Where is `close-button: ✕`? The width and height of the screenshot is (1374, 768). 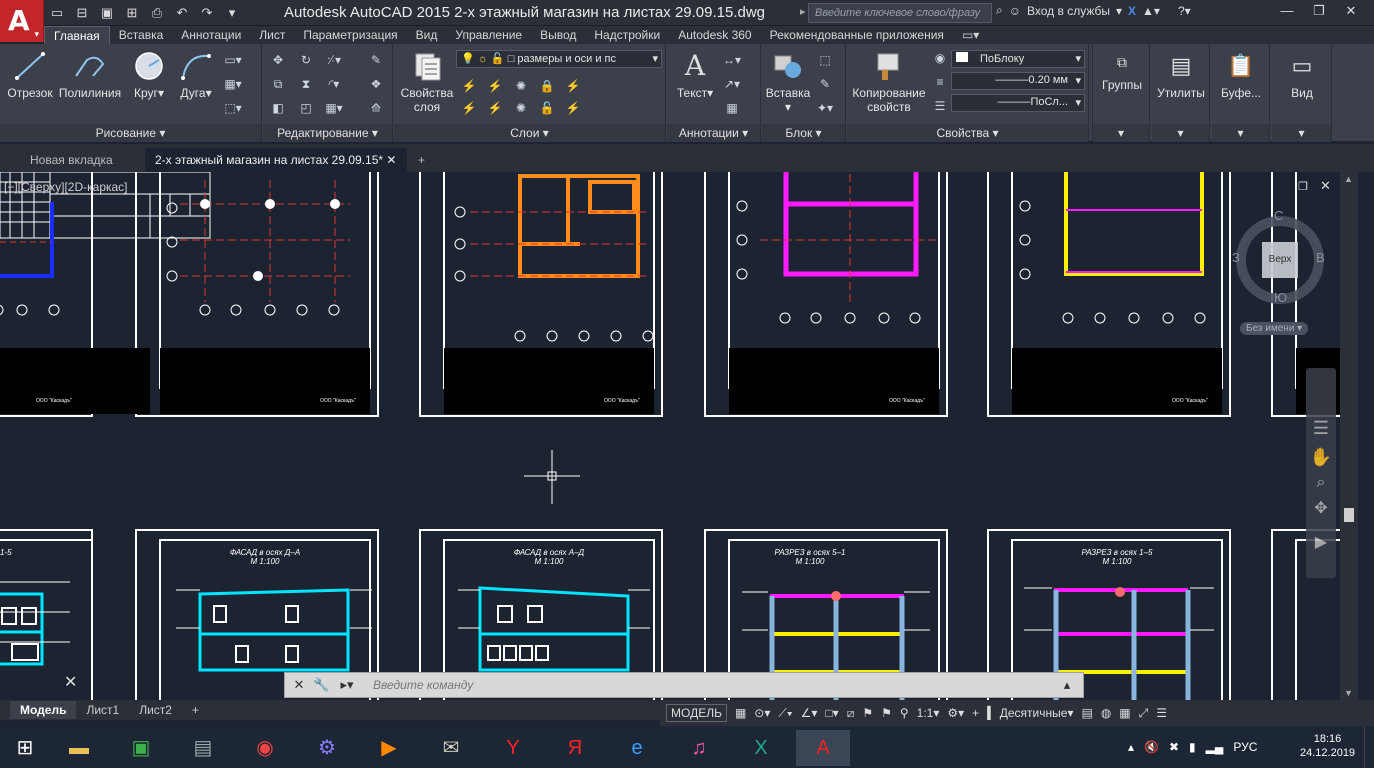
close-button: ✕ is located at coordinates (1351, 12).